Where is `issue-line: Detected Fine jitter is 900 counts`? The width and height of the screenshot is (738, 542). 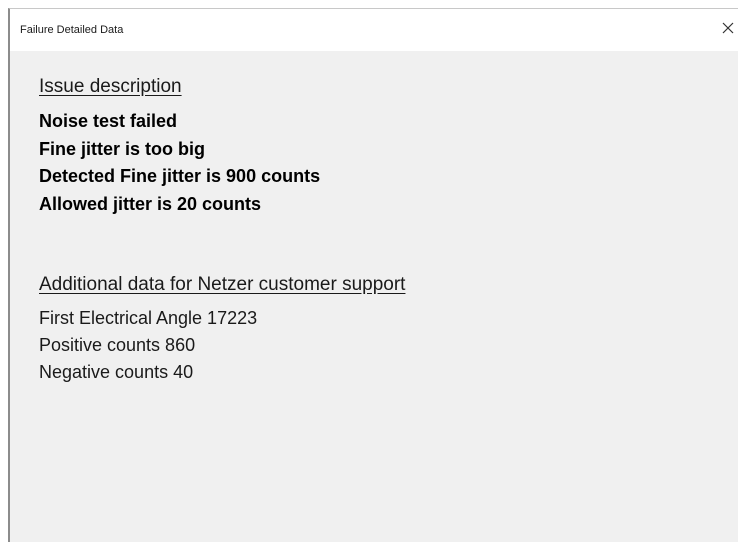
issue-line: Detected Fine jitter is 900 counts is located at coordinates (180, 176).